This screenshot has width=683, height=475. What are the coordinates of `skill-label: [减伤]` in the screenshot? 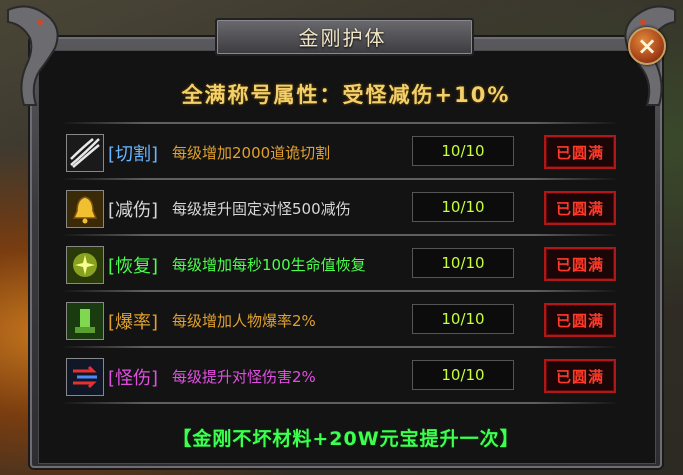 It's located at (133, 210).